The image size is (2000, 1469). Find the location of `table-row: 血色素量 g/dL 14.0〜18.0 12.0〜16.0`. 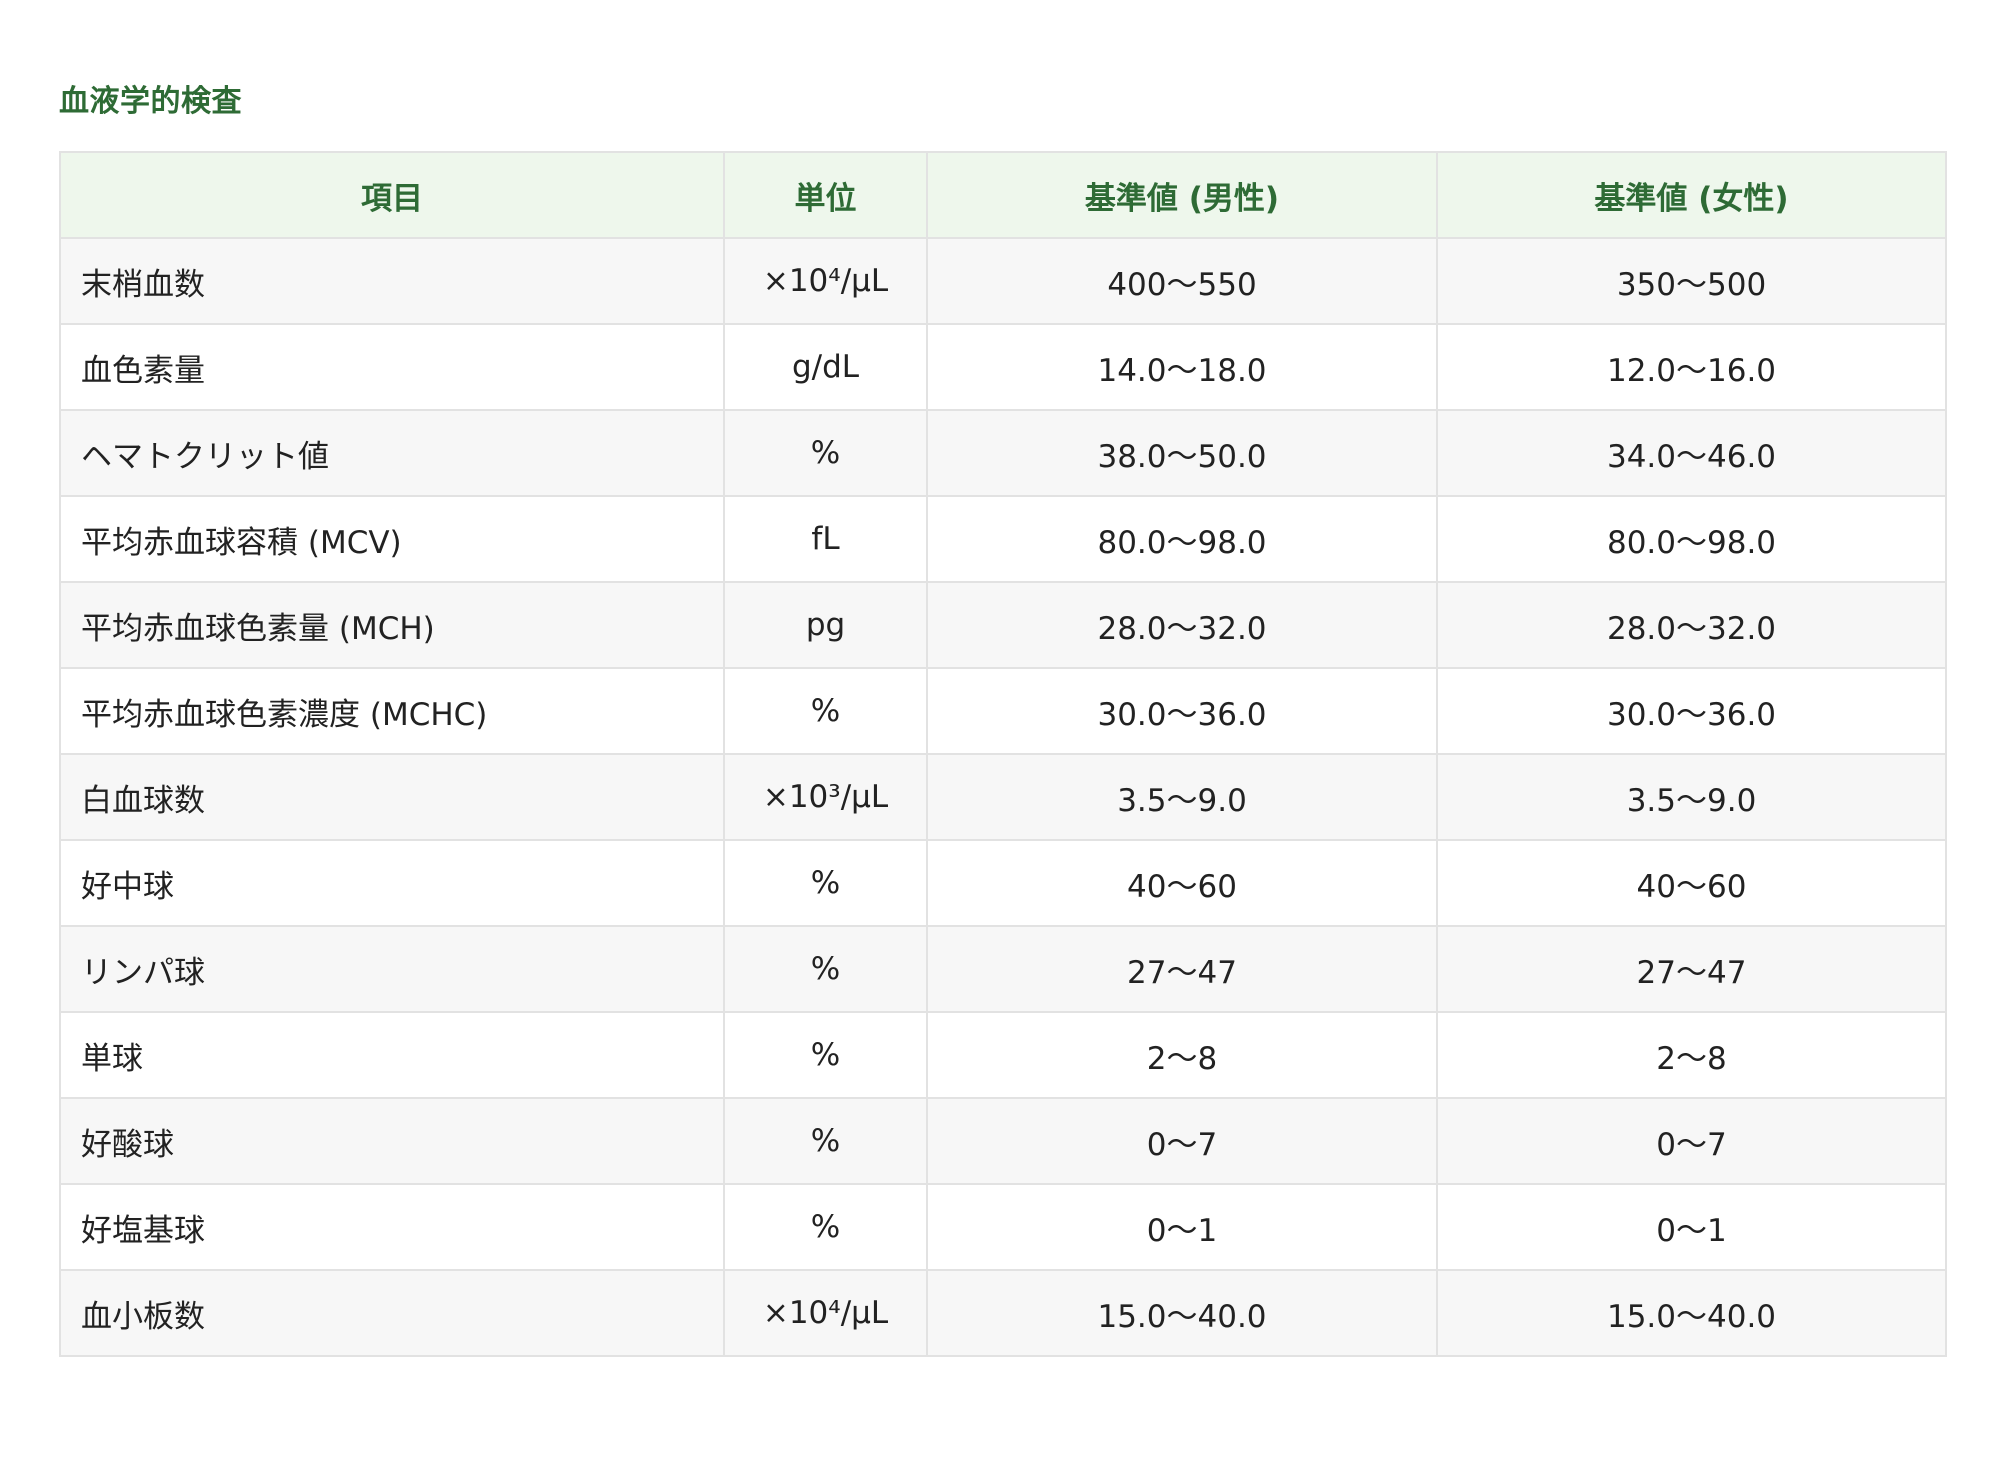

table-row: 血色素量 g/dL 14.0〜18.0 12.0〜16.0 is located at coordinates (1003, 367).